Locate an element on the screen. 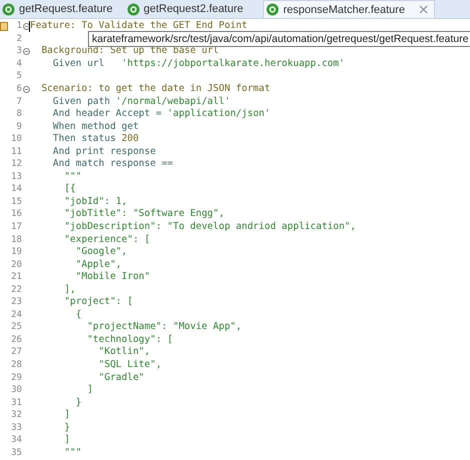 This screenshot has height=460, width=470. line-number: 30 is located at coordinates (16, 390).